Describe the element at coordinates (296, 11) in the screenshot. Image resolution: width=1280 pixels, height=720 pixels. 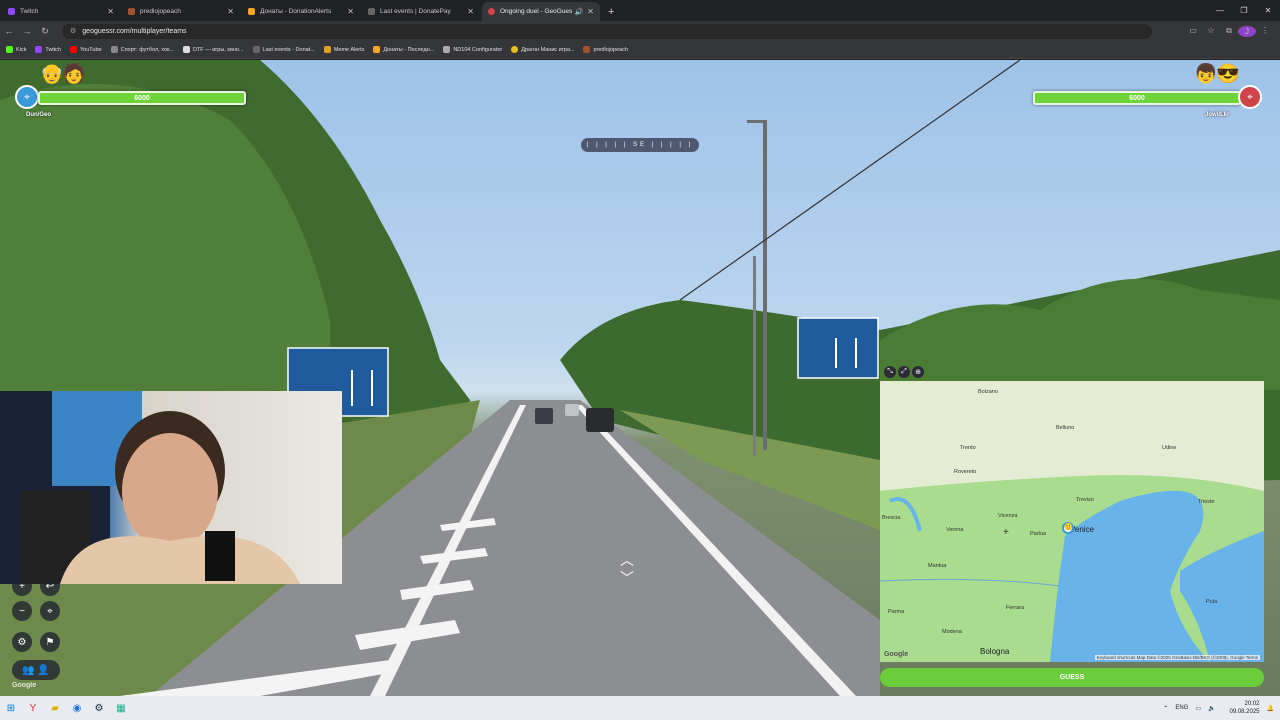
I see `tab-title: Донаты - DonationAlerts` at that location.